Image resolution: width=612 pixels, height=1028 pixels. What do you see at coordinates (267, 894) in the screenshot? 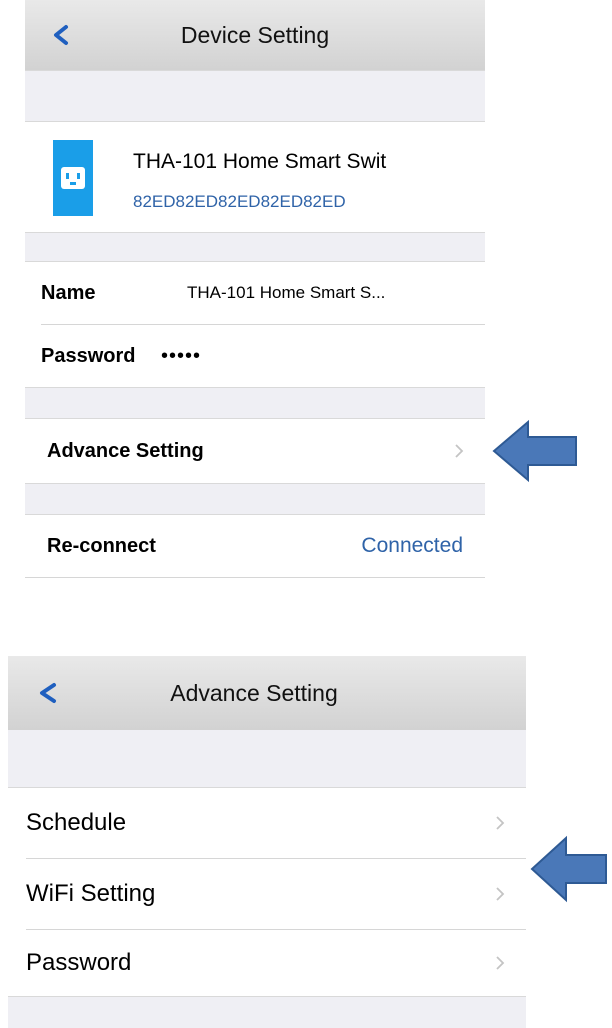
I see `wifi-setting-row: WiFi Setting` at bounding box center [267, 894].